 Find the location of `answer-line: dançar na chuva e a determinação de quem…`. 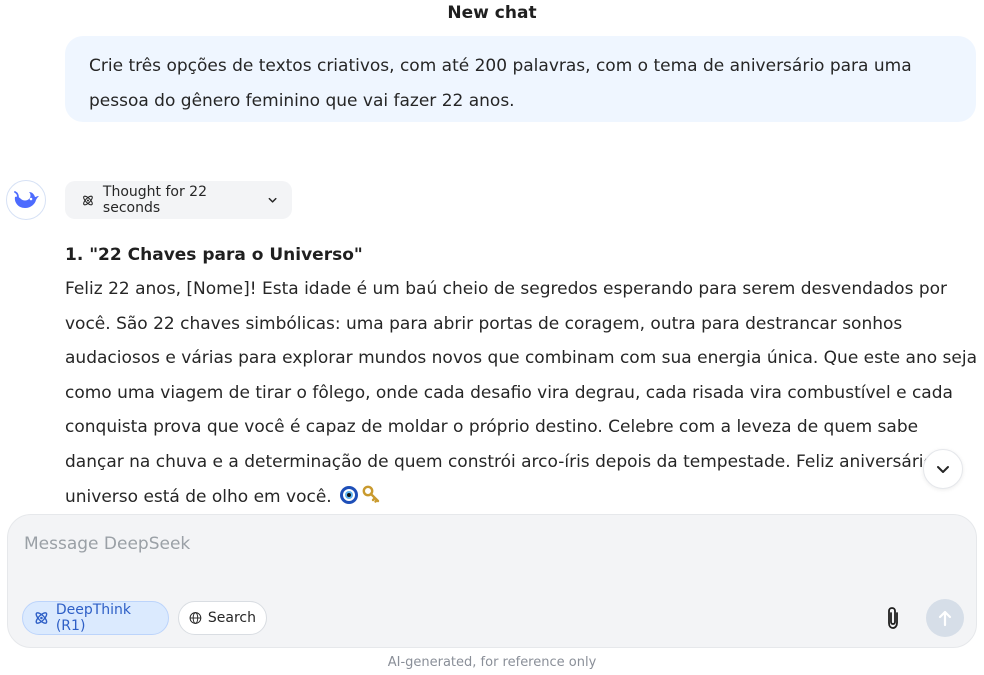

answer-line: dançar na chuva e a determinação de quem… is located at coordinates (499, 461).